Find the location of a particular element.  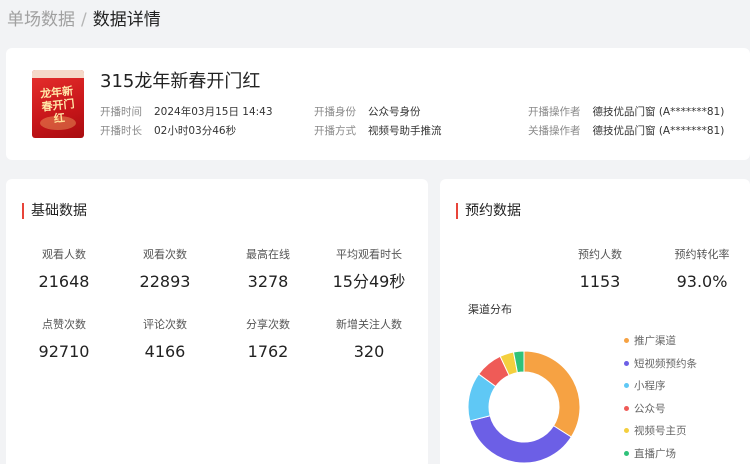

stat-value: 4166 is located at coordinates (165, 351).